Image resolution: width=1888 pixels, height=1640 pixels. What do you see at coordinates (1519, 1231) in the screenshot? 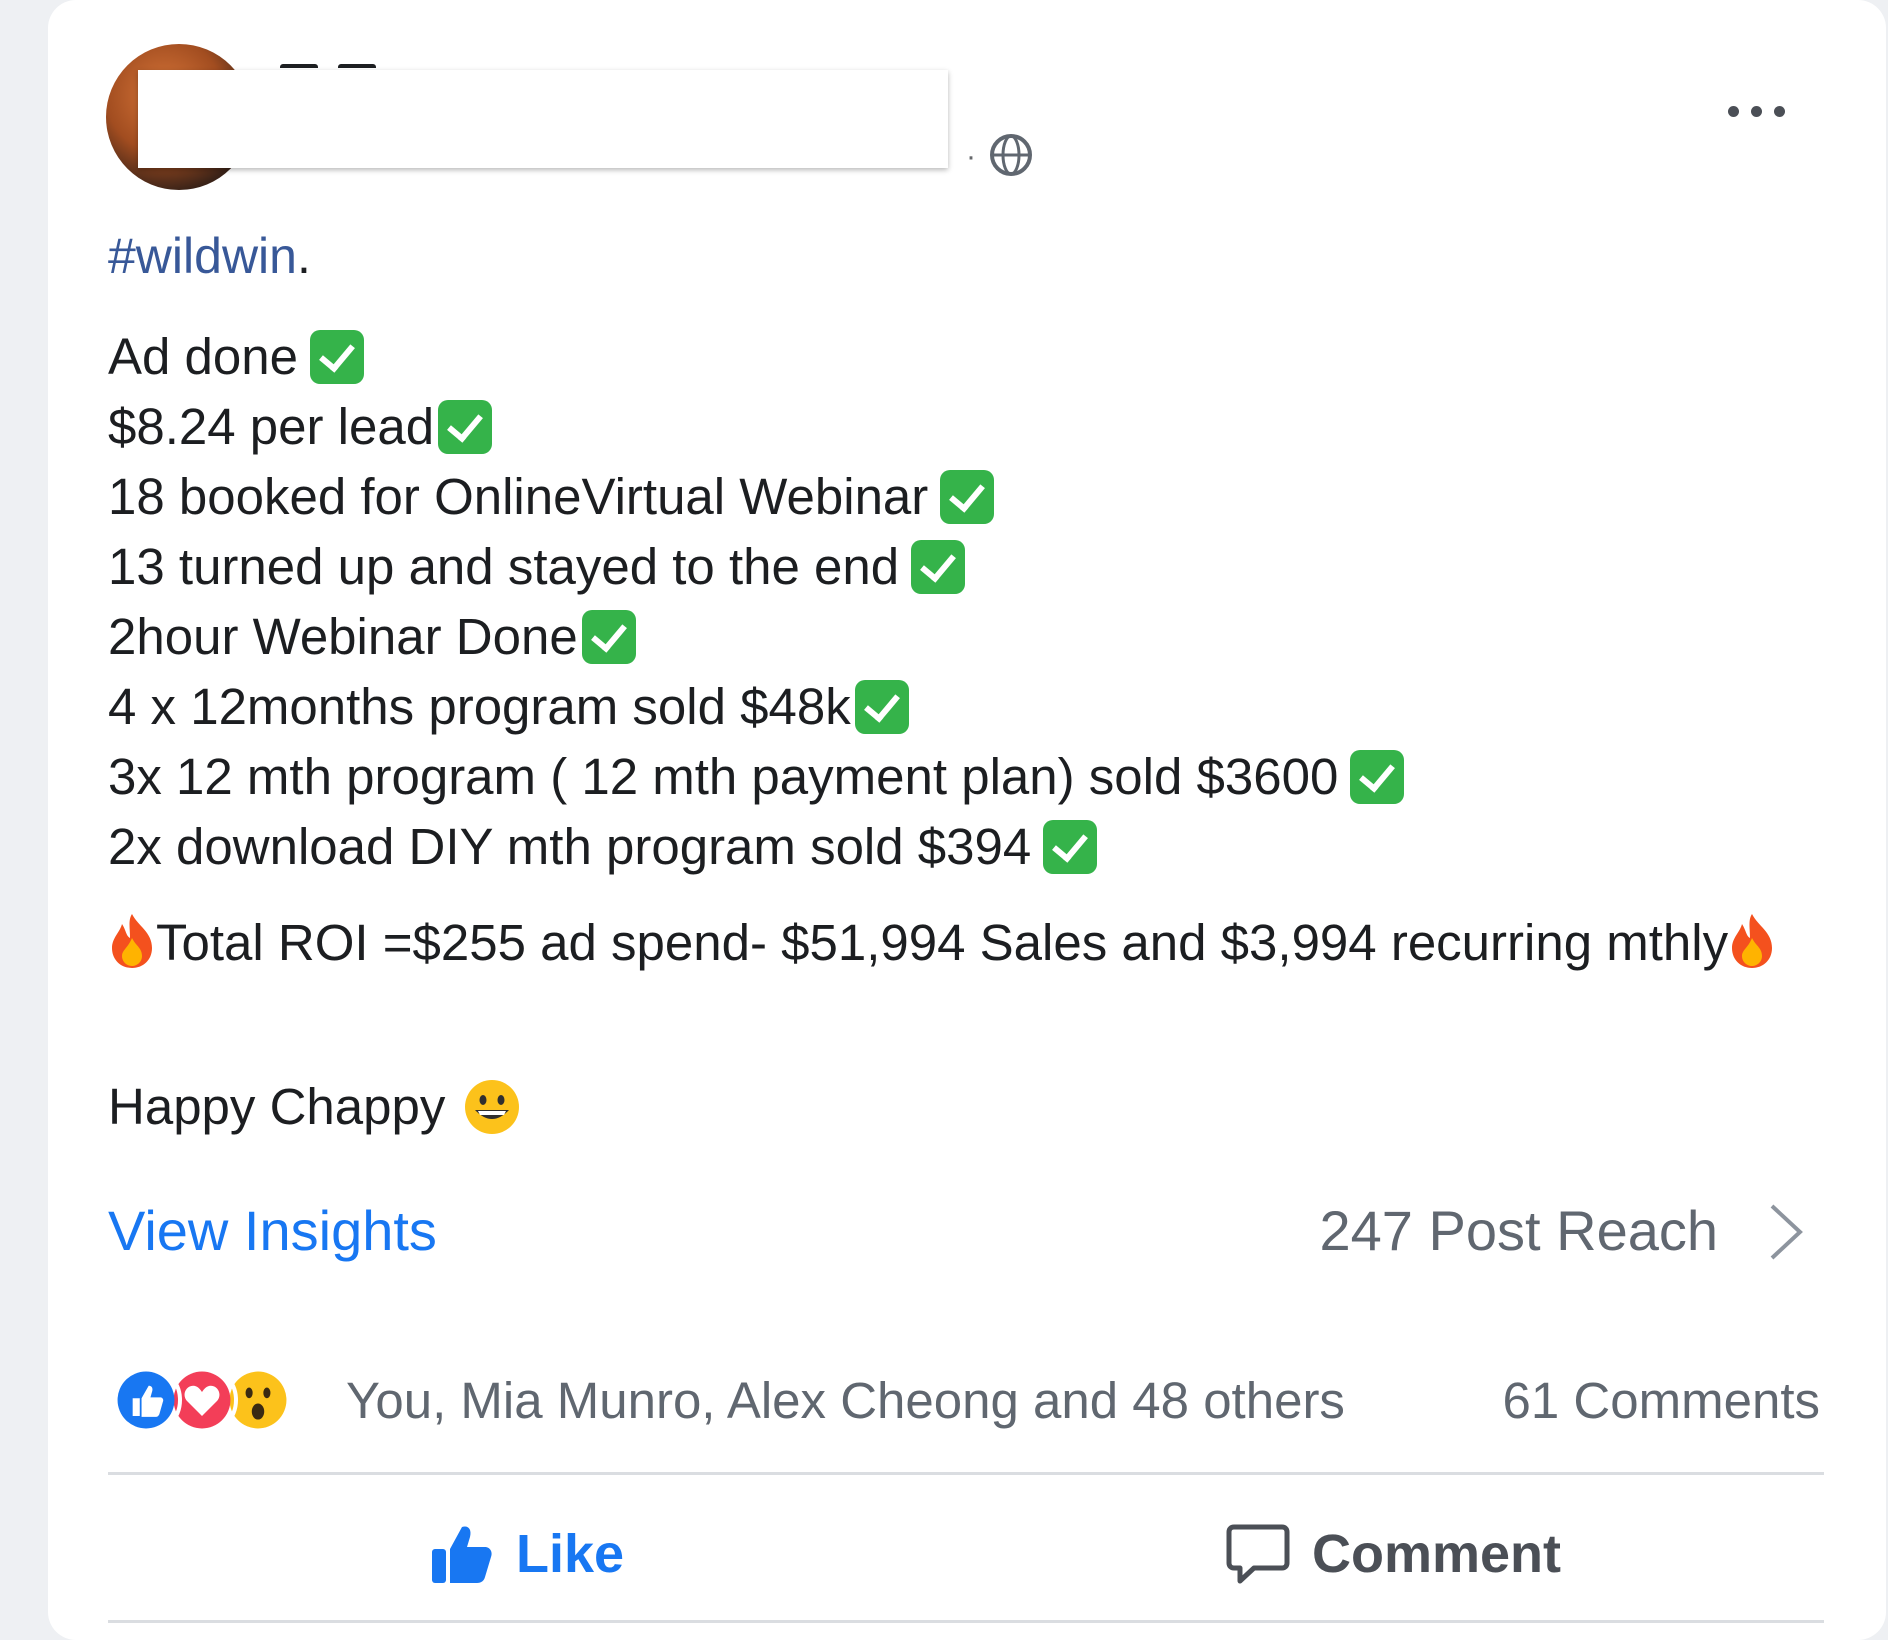
I see `post-reach-count: 247 Post Reach` at bounding box center [1519, 1231].